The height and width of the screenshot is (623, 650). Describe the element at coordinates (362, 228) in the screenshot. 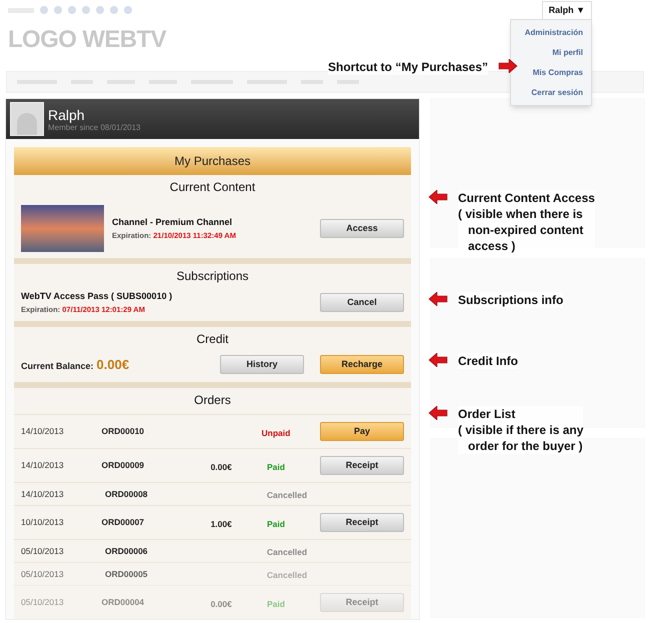

I see `action-button: Access` at that location.